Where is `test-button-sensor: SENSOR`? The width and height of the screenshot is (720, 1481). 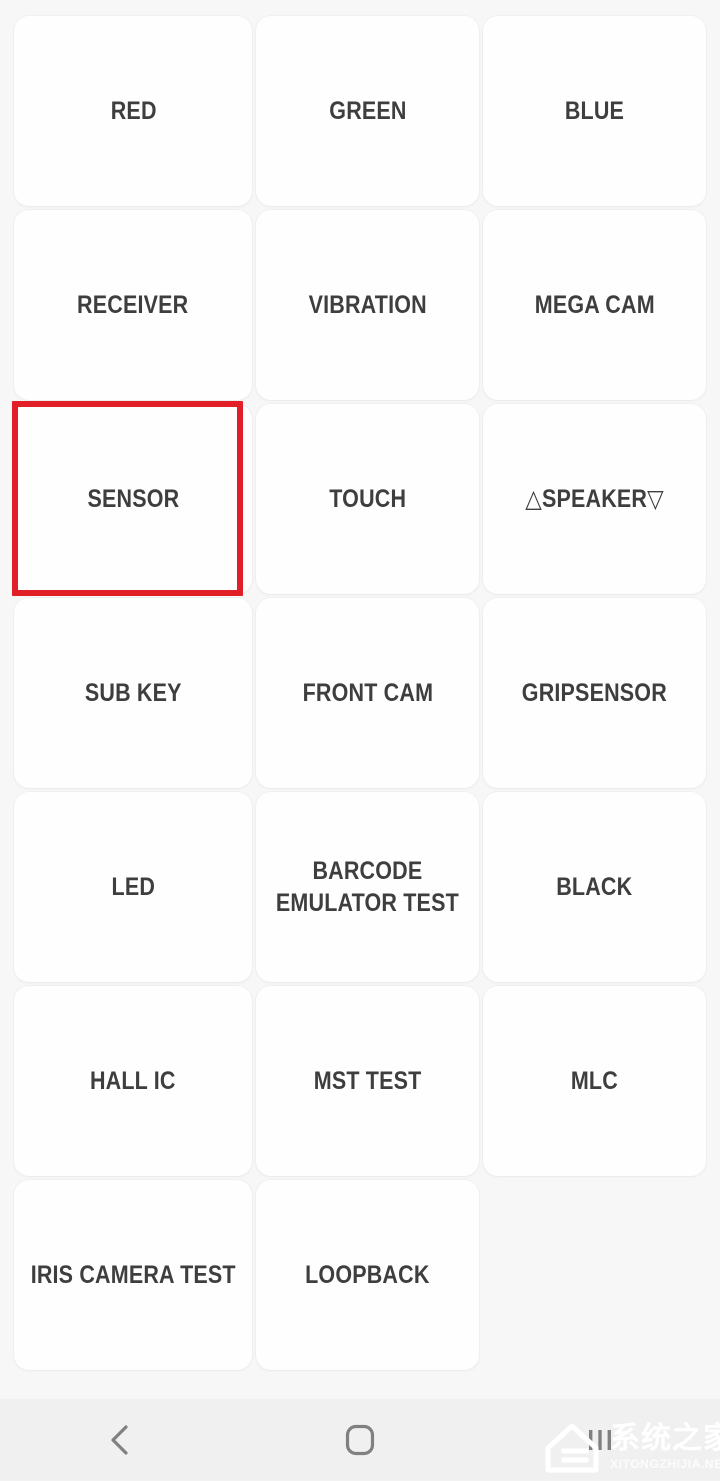
test-button-sensor: SENSOR is located at coordinates (132, 498).